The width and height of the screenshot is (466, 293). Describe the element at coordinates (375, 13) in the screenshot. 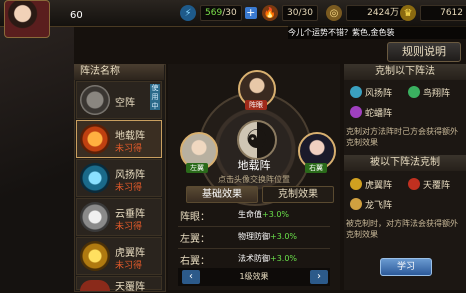

I see `coin-value: 2424万` at that location.